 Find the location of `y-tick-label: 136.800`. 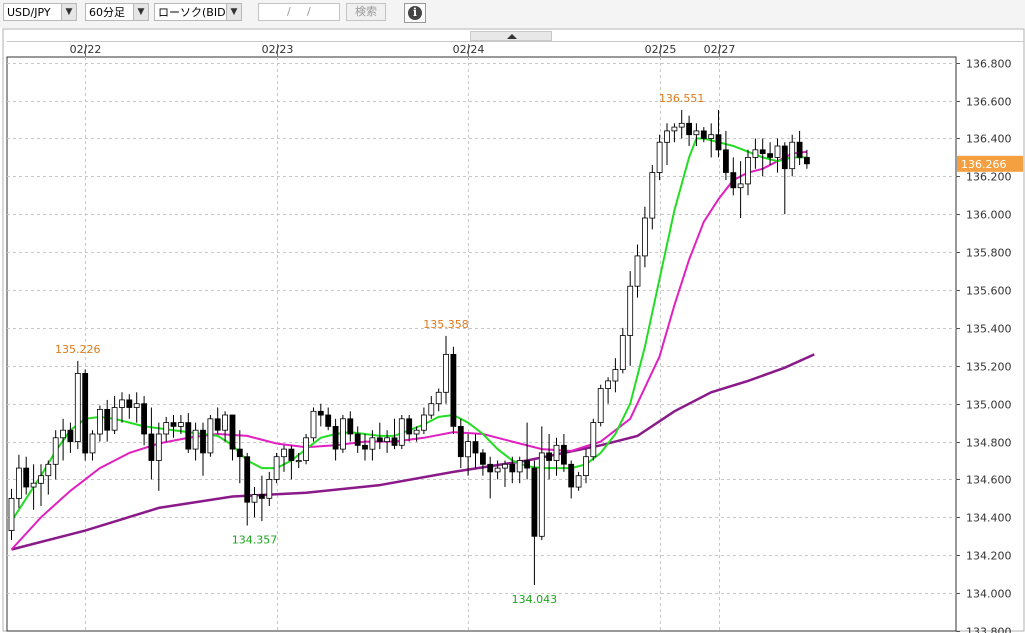

y-tick-label: 136.800 is located at coordinates (989, 64).